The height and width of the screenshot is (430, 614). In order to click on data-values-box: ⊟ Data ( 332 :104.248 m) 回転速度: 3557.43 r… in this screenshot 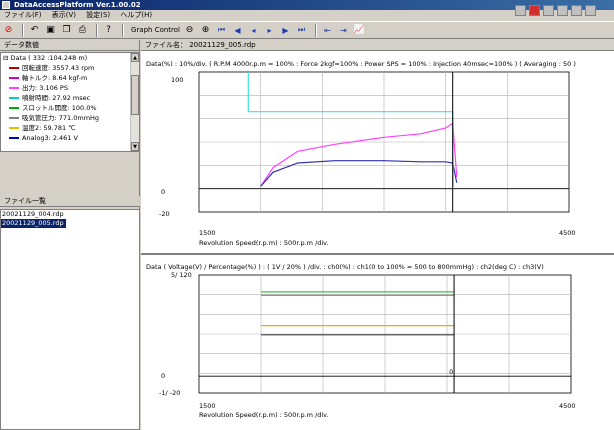, I will do `click(70, 102)`.